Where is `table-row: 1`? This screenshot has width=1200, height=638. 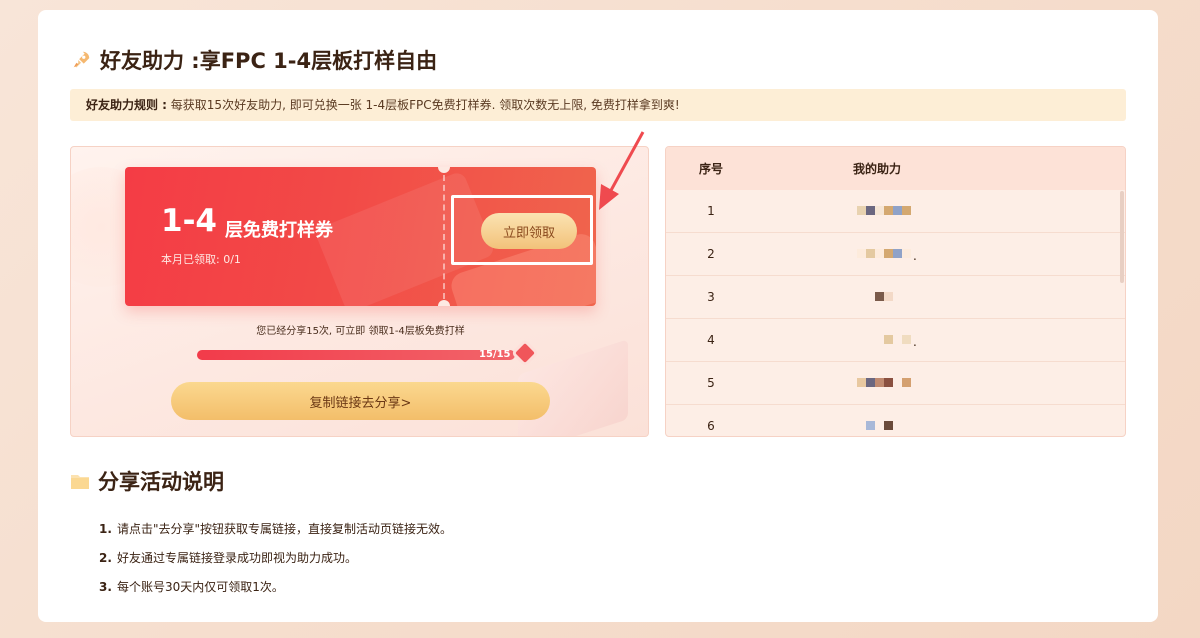
table-row: 1 is located at coordinates (895, 211).